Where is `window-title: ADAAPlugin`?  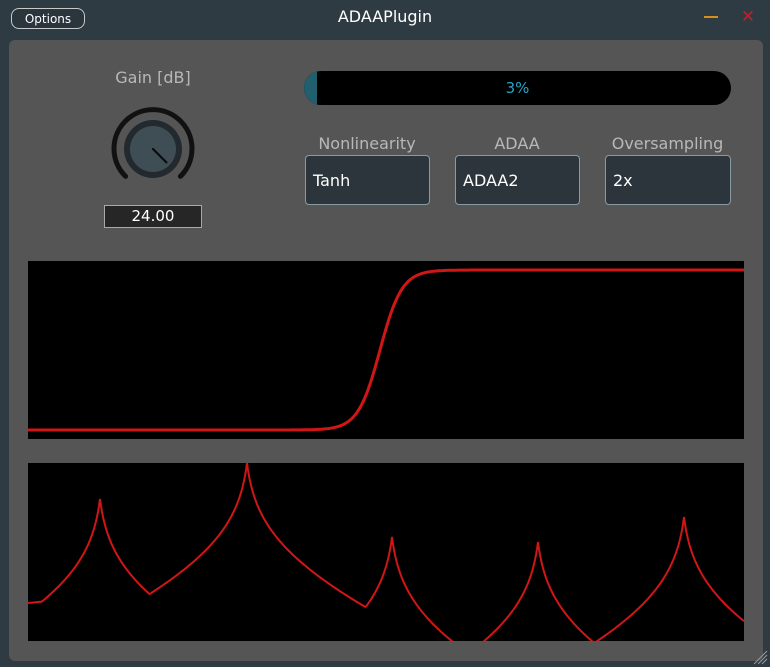
window-title: ADAAPlugin is located at coordinates (385, 16).